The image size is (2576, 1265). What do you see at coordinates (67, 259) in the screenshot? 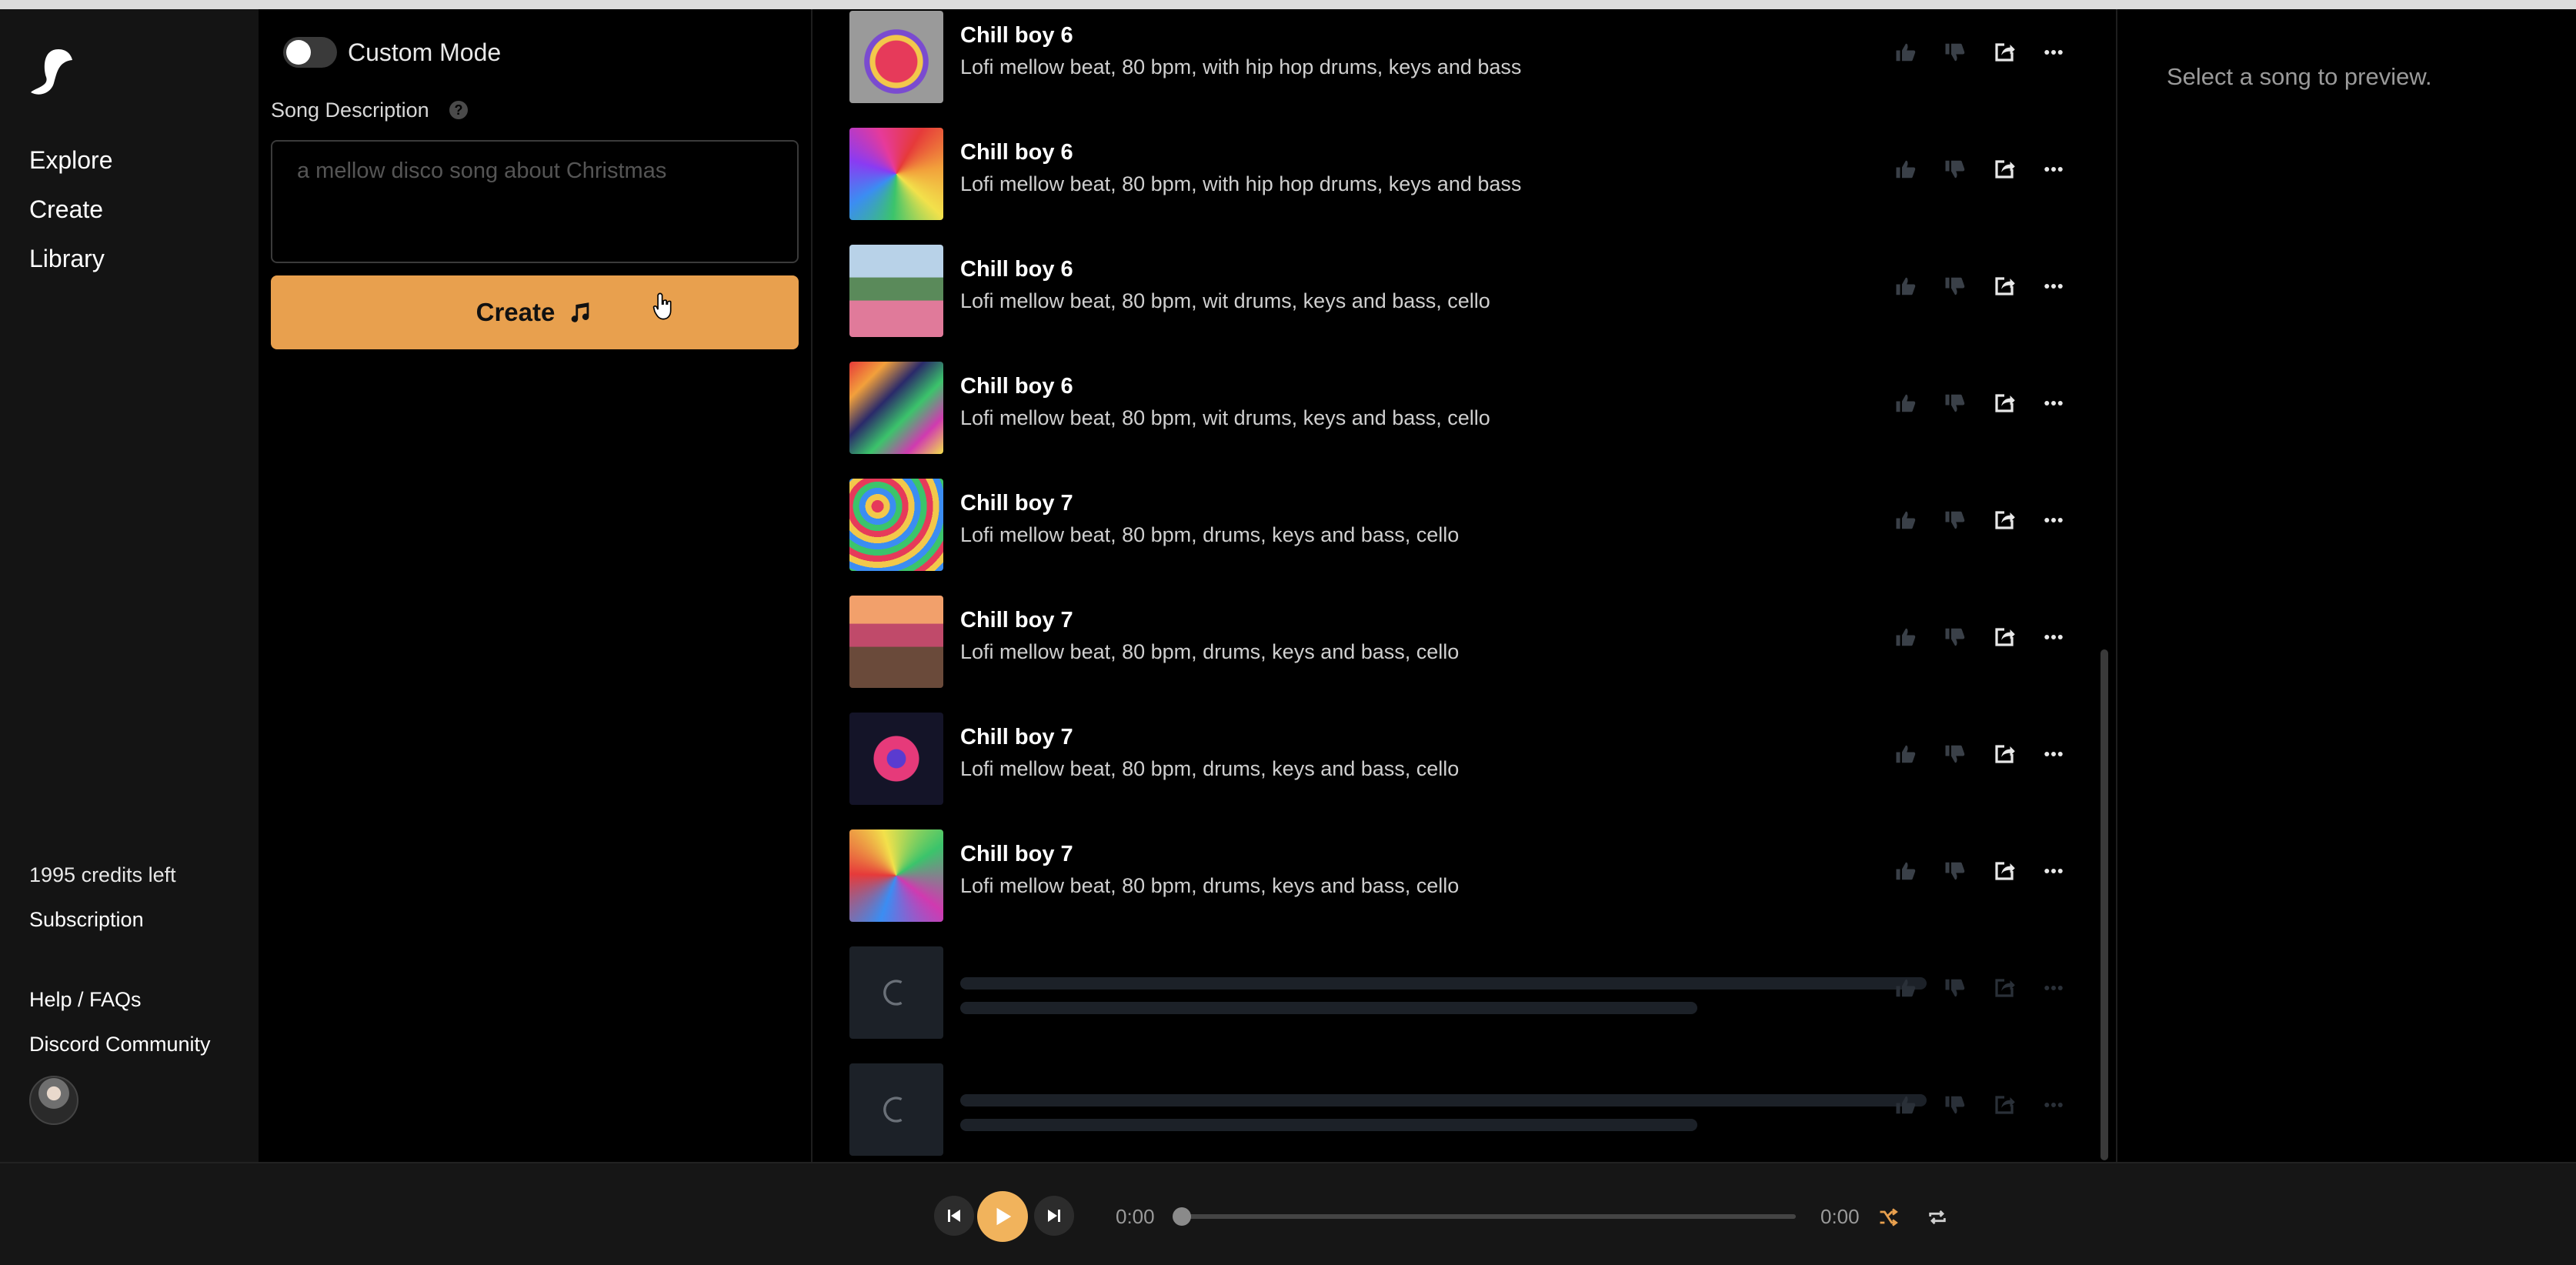
I see `nav-library: Library` at bounding box center [67, 259].